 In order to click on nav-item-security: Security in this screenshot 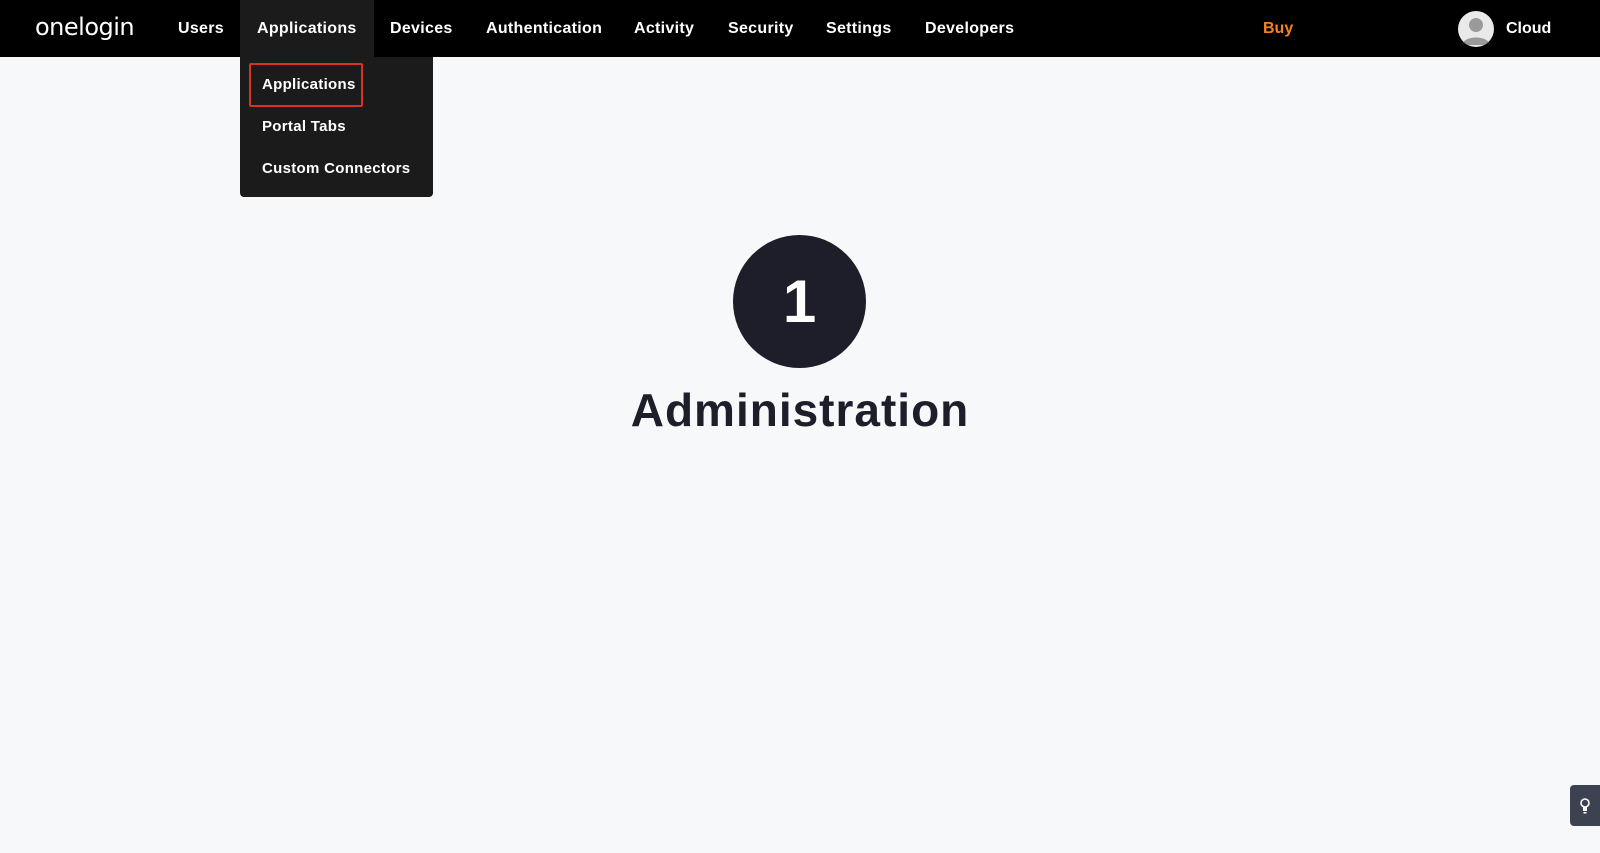, I will do `click(761, 28)`.